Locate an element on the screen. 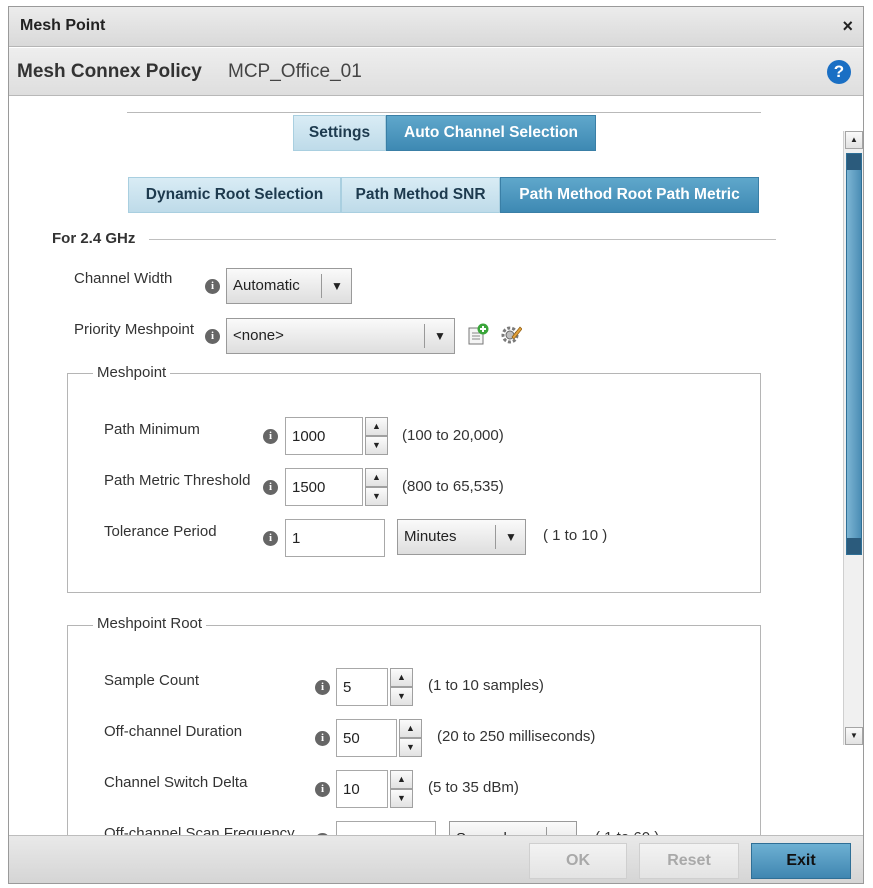  tolerance-period-label: Tolerance Period is located at coordinates (160, 531).